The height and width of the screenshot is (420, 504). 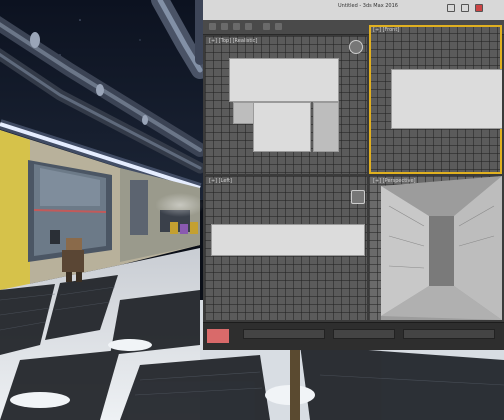 I want to click on viewport-left: [+] [Left], so click(x=286, y=248).